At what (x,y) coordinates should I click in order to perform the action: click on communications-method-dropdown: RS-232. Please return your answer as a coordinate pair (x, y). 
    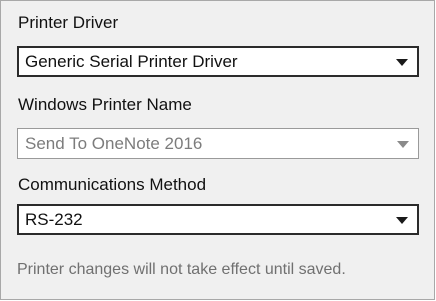
    Looking at the image, I should click on (218, 219).